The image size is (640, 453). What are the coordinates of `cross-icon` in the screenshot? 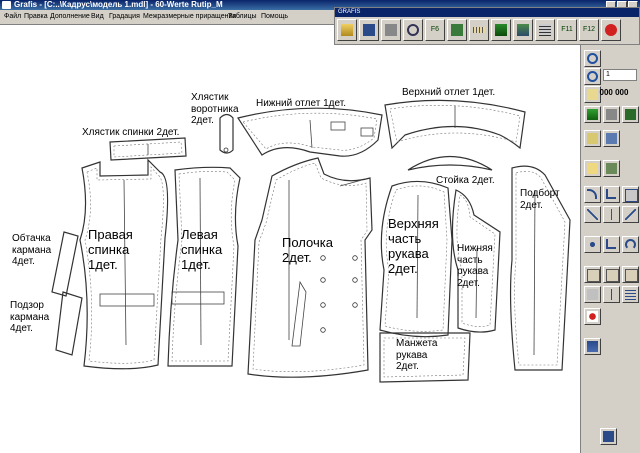 It's located at (611, 214).